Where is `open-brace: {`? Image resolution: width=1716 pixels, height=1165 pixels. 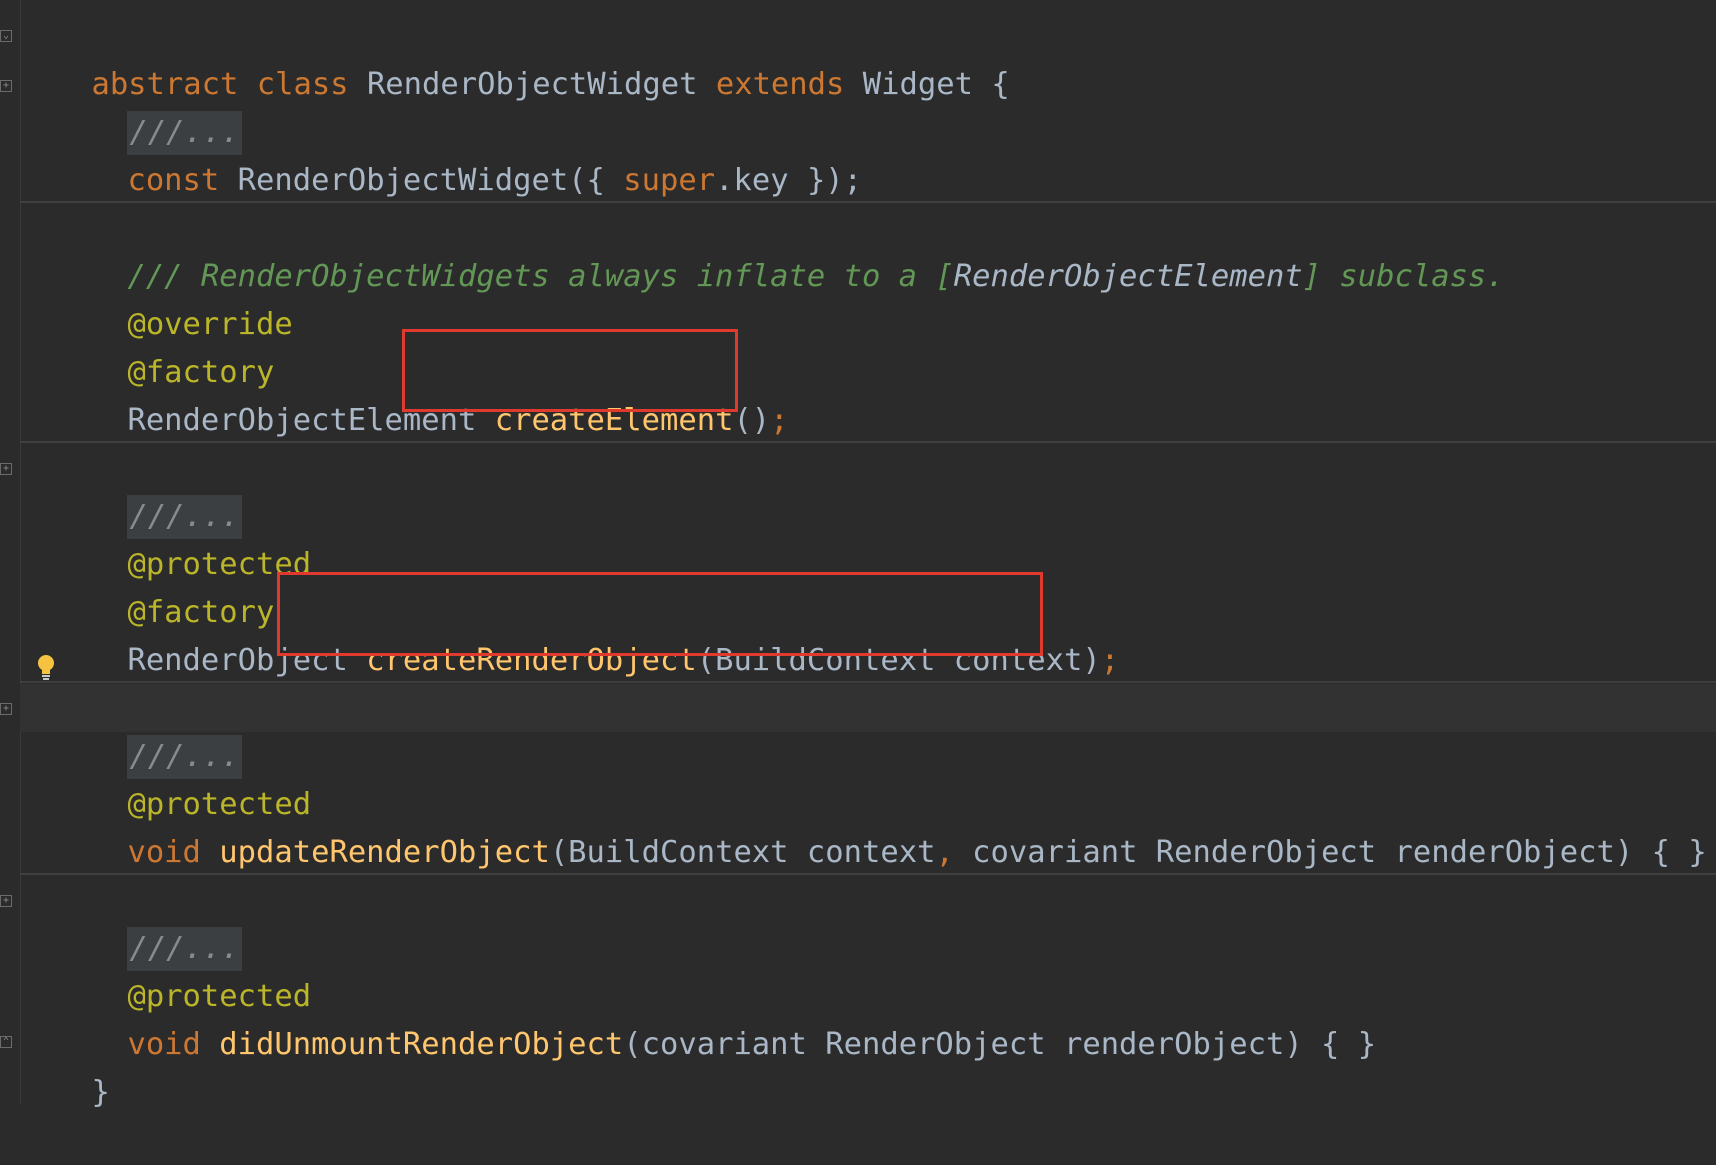
open-brace: { is located at coordinates (1000, 84).